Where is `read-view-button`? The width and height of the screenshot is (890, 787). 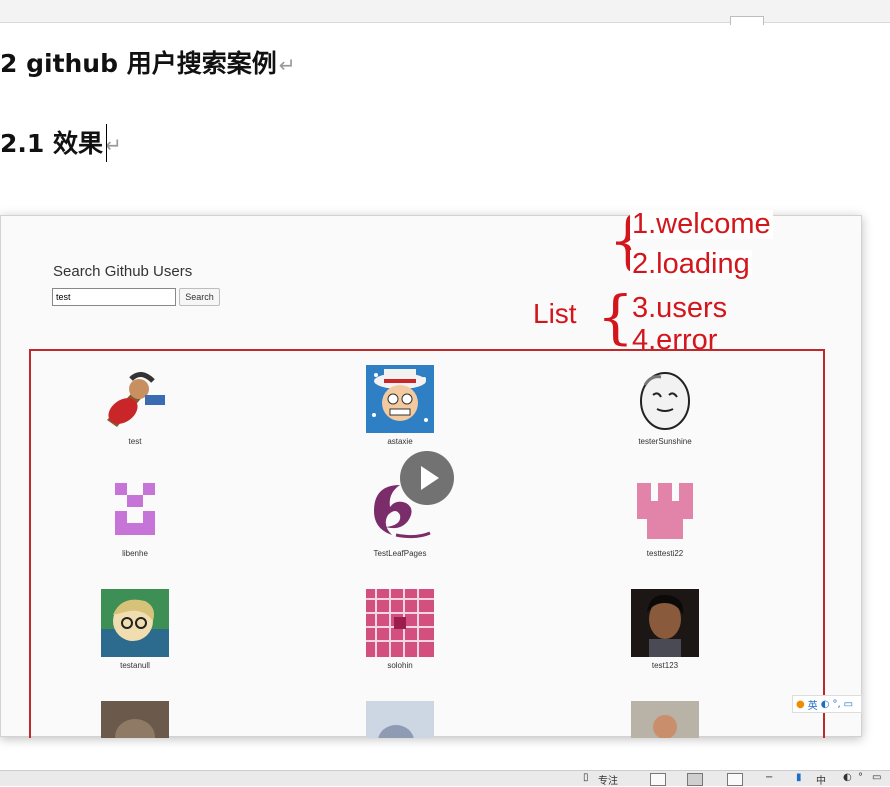
read-view-button is located at coordinates (658, 779).